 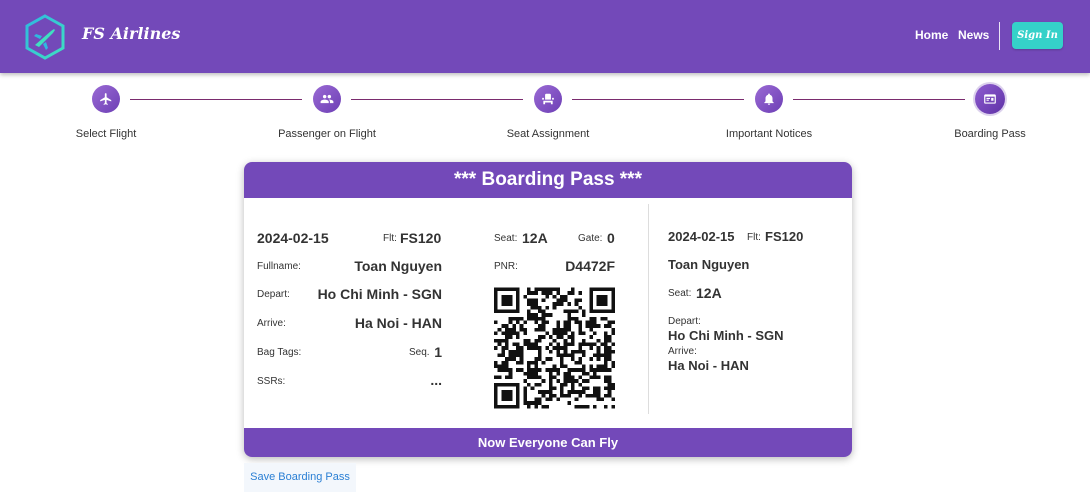 What do you see at coordinates (590, 238) in the screenshot?
I see `gate-label: Gate:` at bounding box center [590, 238].